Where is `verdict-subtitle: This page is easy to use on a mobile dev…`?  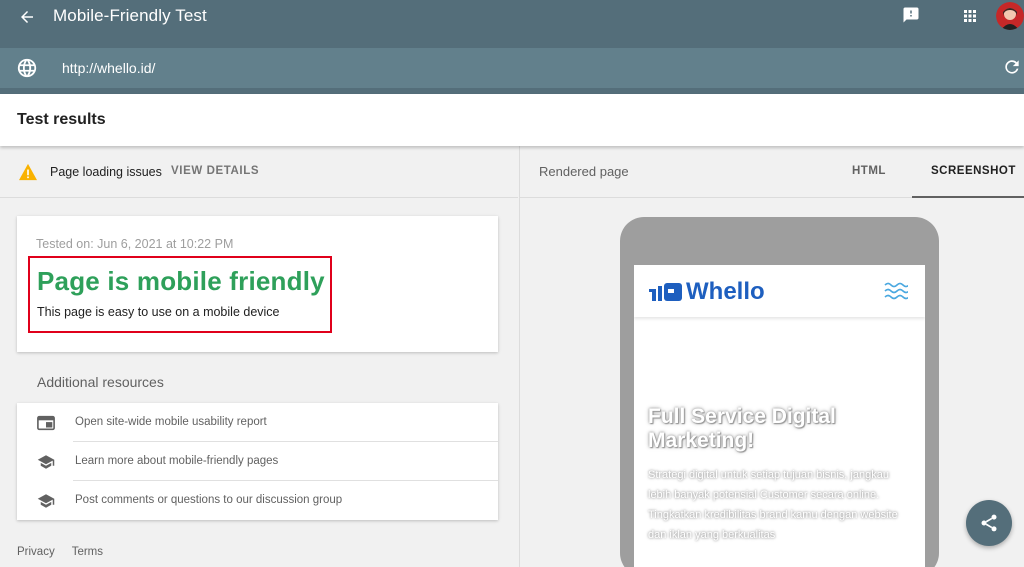
verdict-subtitle: This page is easy to use on a mobile dev… is located at coordinates (158, 312).